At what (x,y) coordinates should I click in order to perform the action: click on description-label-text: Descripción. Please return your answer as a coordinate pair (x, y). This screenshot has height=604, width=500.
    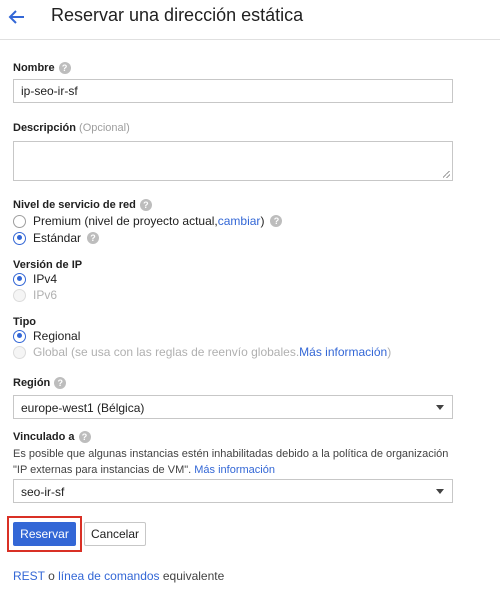
    Looking at the image, I should click on (44, 128).